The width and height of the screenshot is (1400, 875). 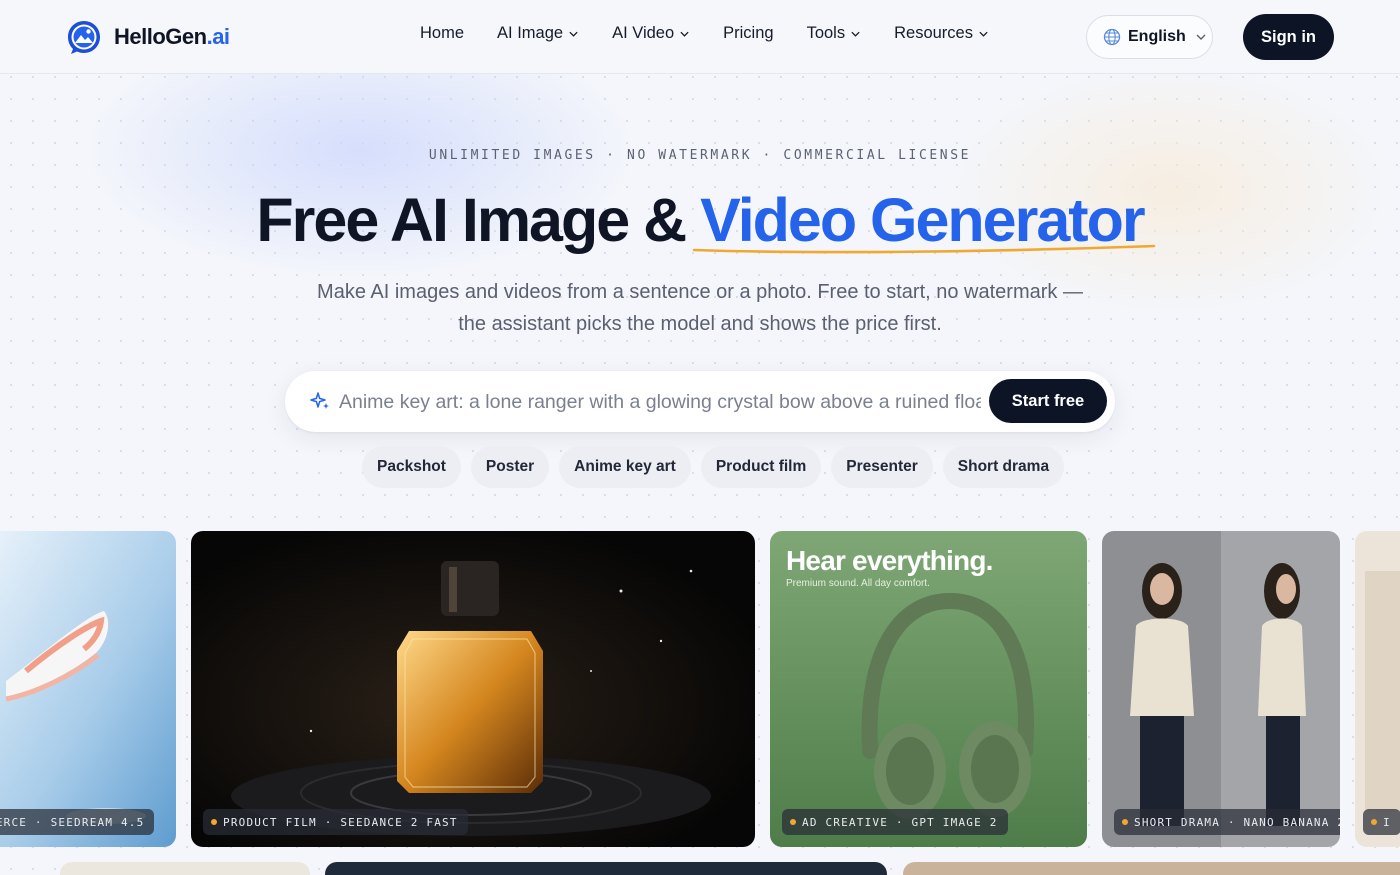 I want to click on ad-headline: Hear everything., so click(x=889, y=560).